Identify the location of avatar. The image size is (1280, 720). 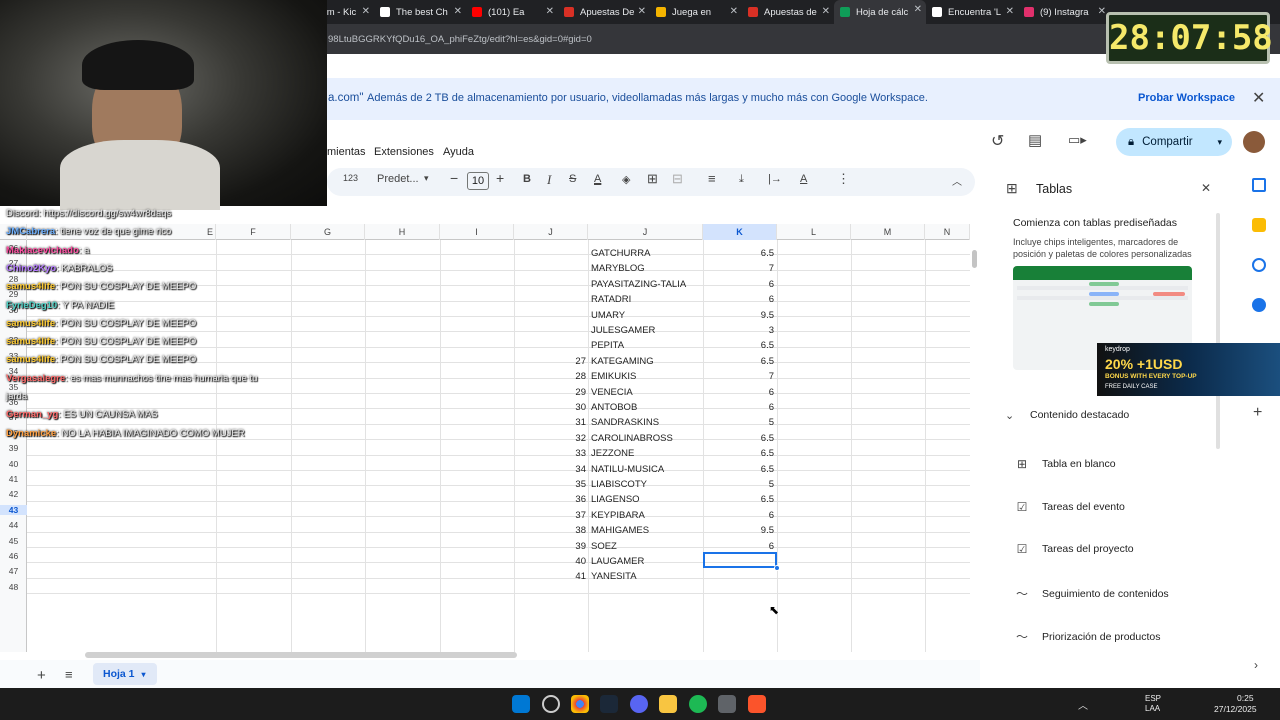
(1254, 142).